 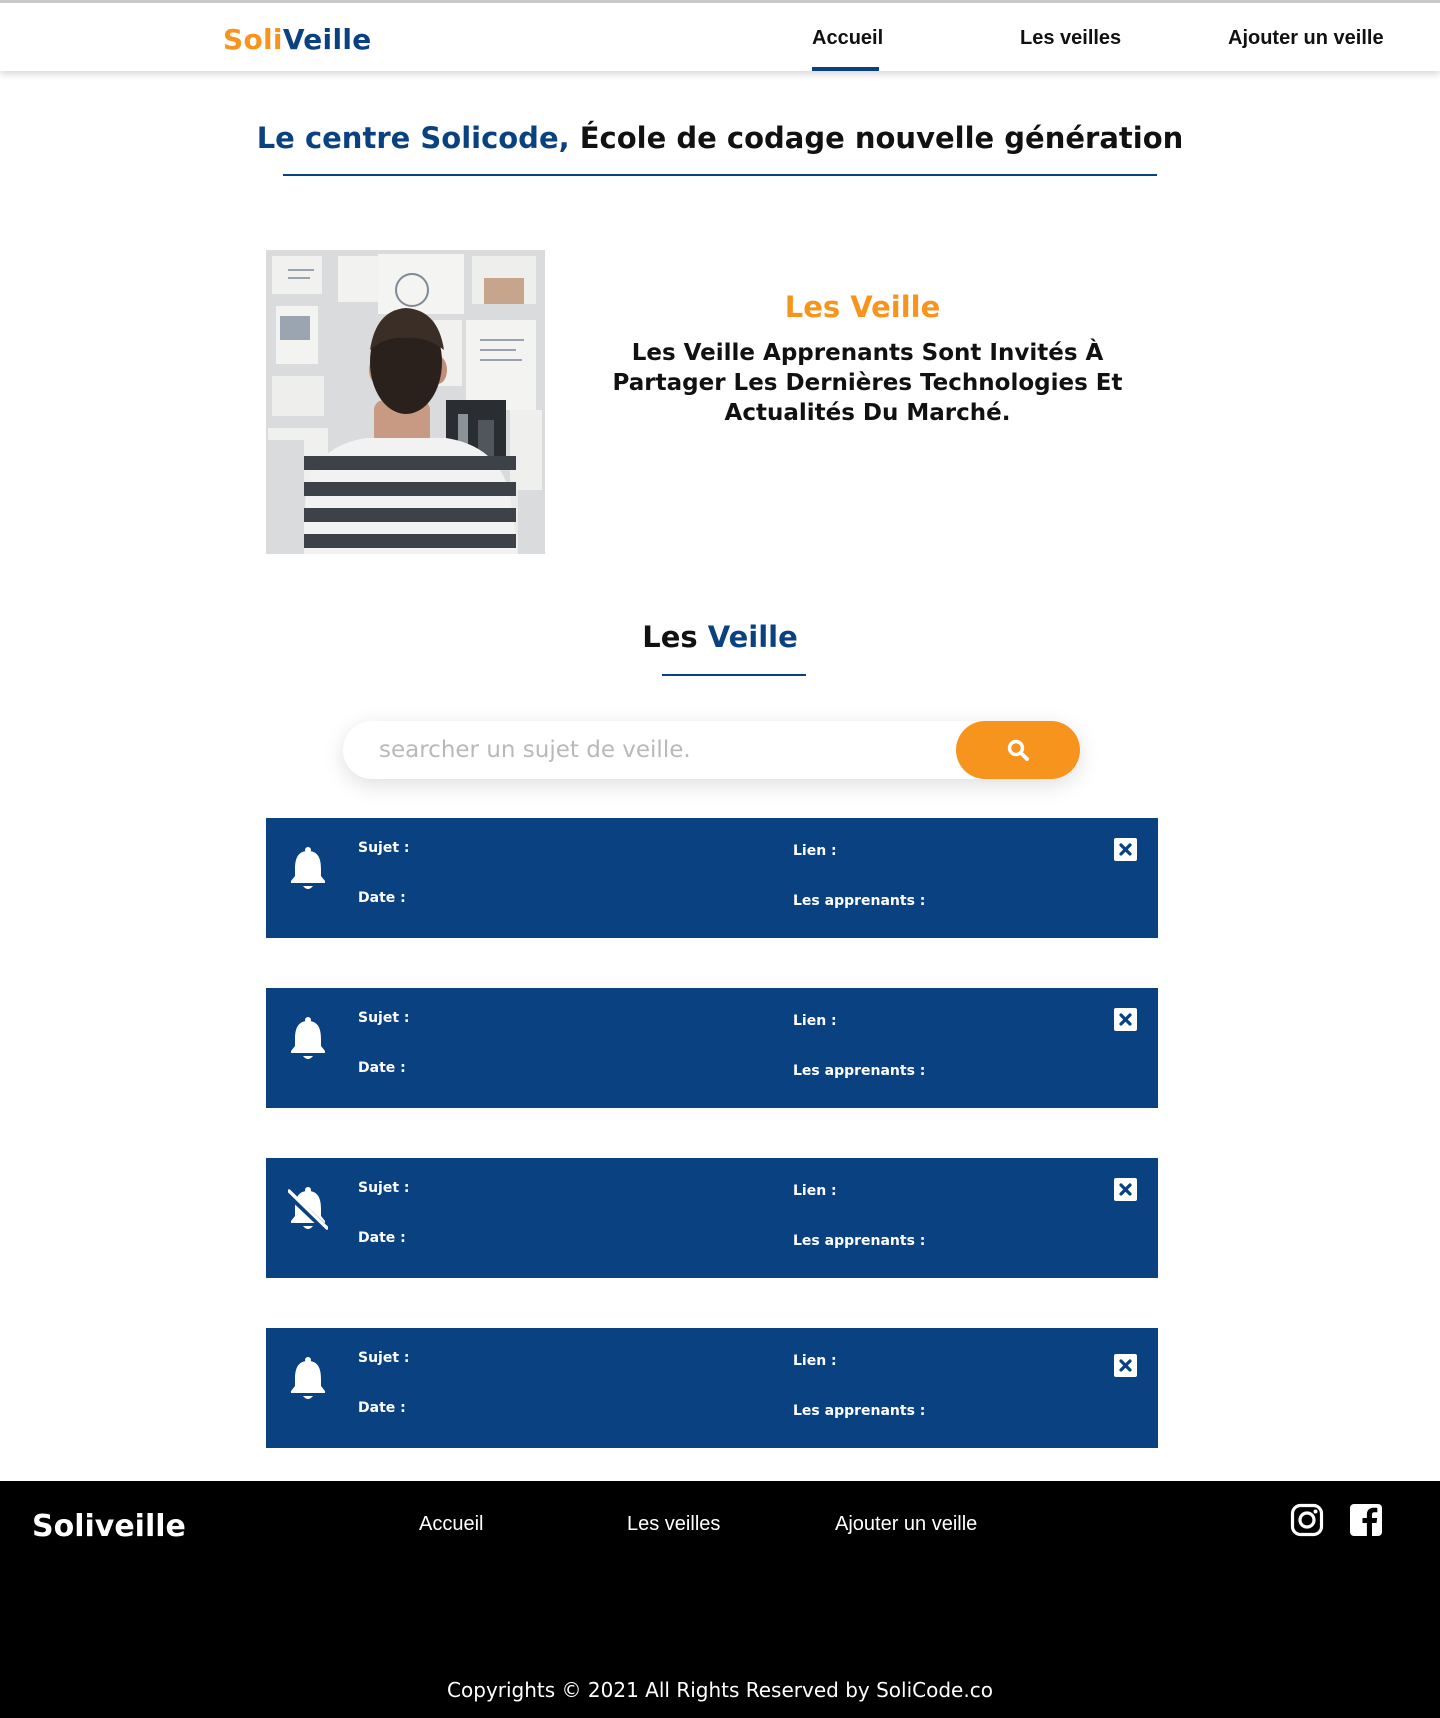 I want to click on search-input, so click(x=648, y=750).